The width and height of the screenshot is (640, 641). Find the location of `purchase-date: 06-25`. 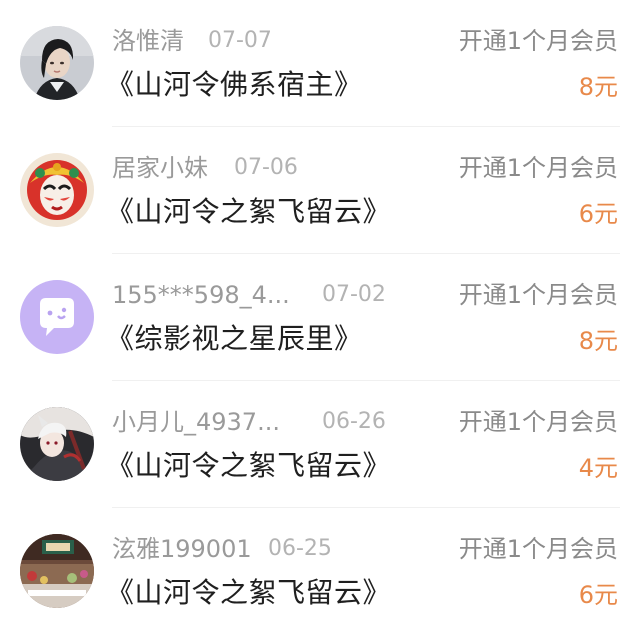

purchase-date: 06-25 is located at coordinates (300, 548).